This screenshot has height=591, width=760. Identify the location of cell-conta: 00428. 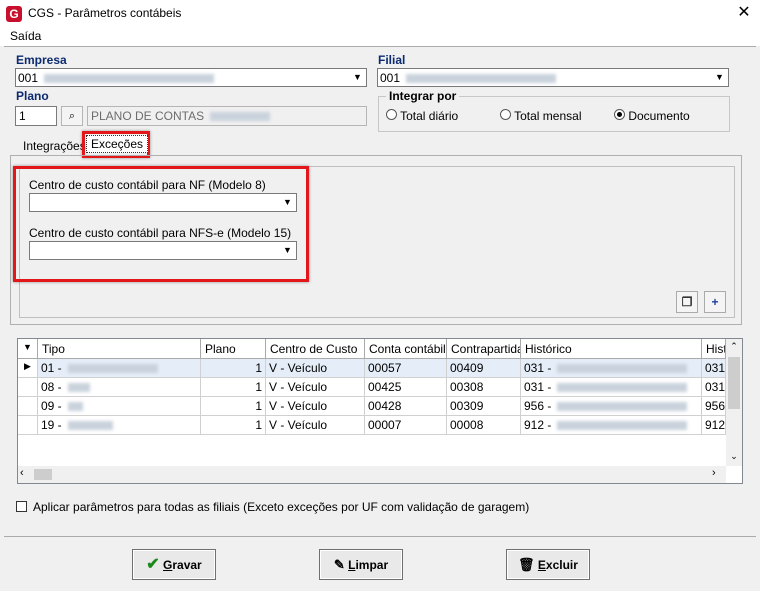
(406, 406).